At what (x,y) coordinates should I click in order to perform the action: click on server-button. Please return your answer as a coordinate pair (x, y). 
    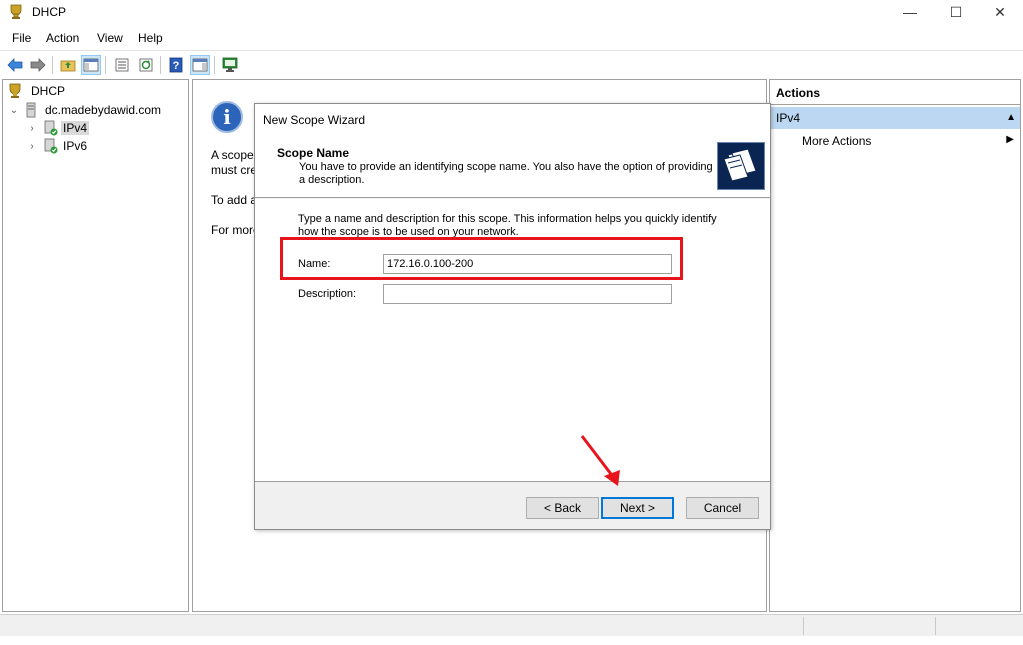
    Looking at the image, I should click on (230, 65).